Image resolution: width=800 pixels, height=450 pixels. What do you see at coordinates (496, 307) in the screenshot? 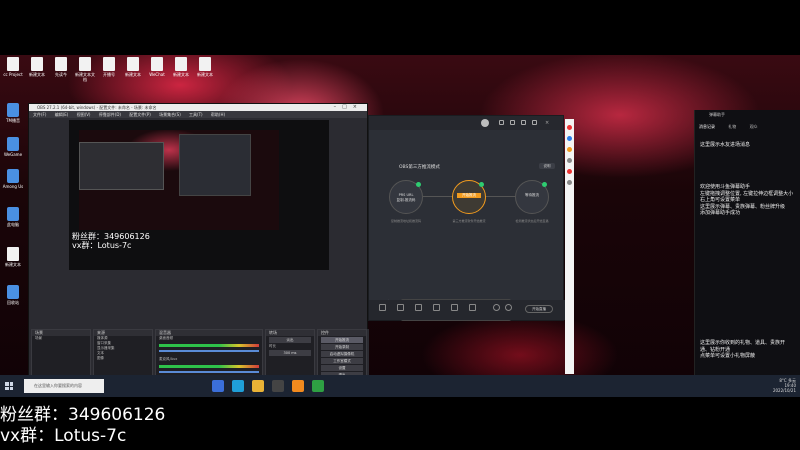
I see `mic-icon` at bounding box center [496, 307].